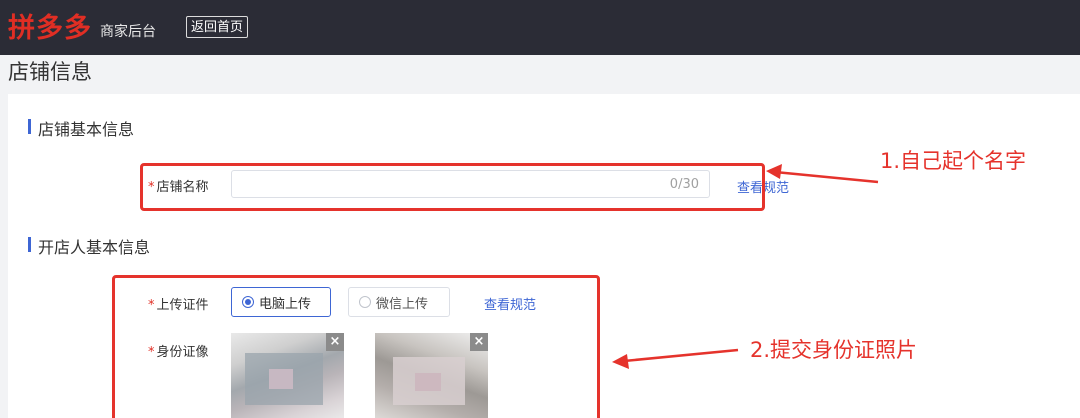  What do you see at coordinates (834, 350) in the screenshot?
I see `annotation-2: 2.提交身份证照片` at bounding box center [834, 350].